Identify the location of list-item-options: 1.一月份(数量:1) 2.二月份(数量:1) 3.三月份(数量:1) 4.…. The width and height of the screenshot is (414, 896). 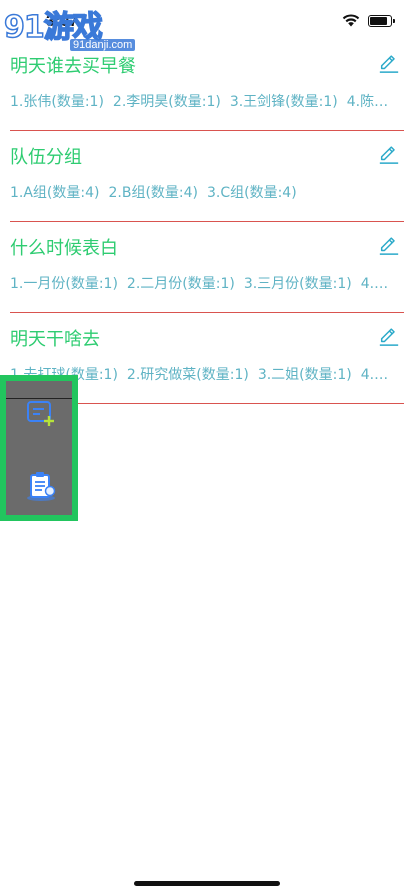
(202, 283).